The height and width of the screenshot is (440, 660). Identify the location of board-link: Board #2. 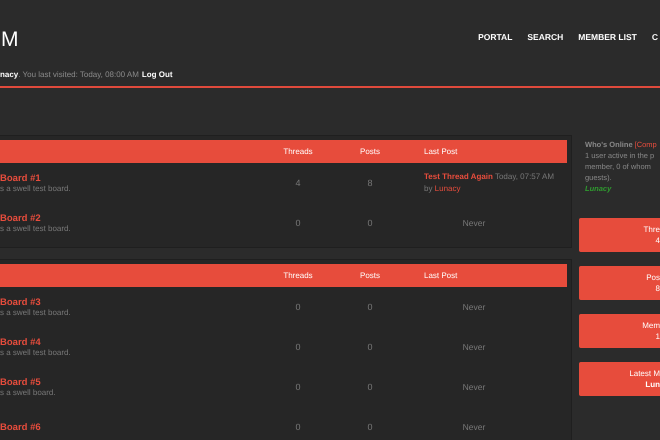
(20, 218).